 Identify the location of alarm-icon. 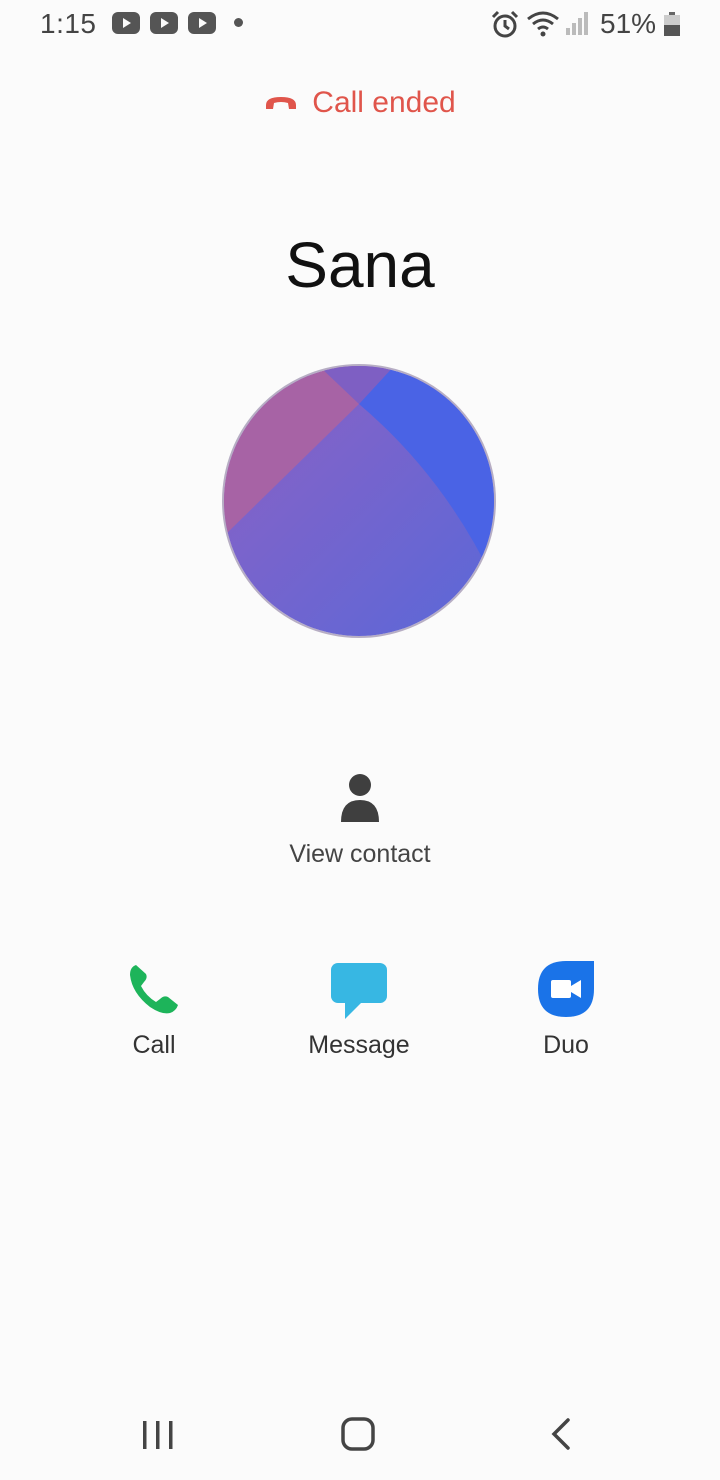
(505, 24).